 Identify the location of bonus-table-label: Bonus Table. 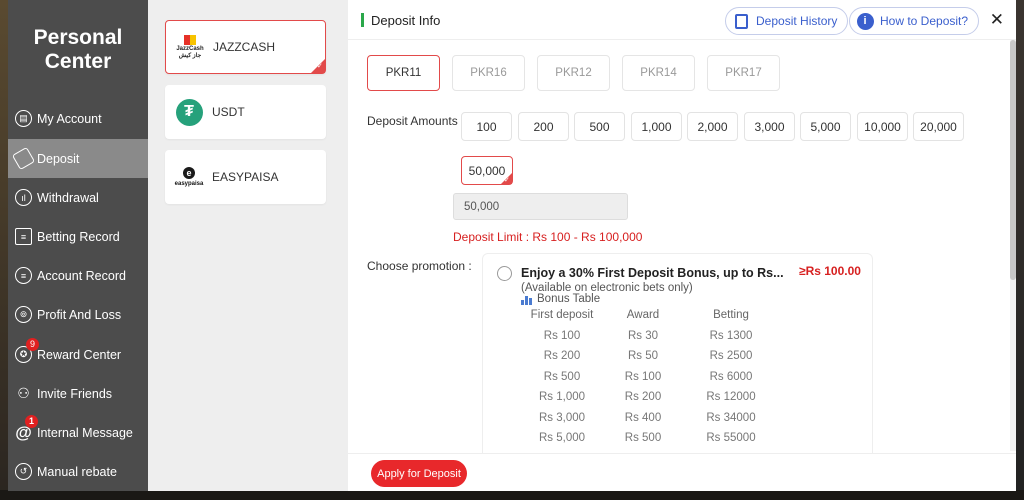
(560, 299).